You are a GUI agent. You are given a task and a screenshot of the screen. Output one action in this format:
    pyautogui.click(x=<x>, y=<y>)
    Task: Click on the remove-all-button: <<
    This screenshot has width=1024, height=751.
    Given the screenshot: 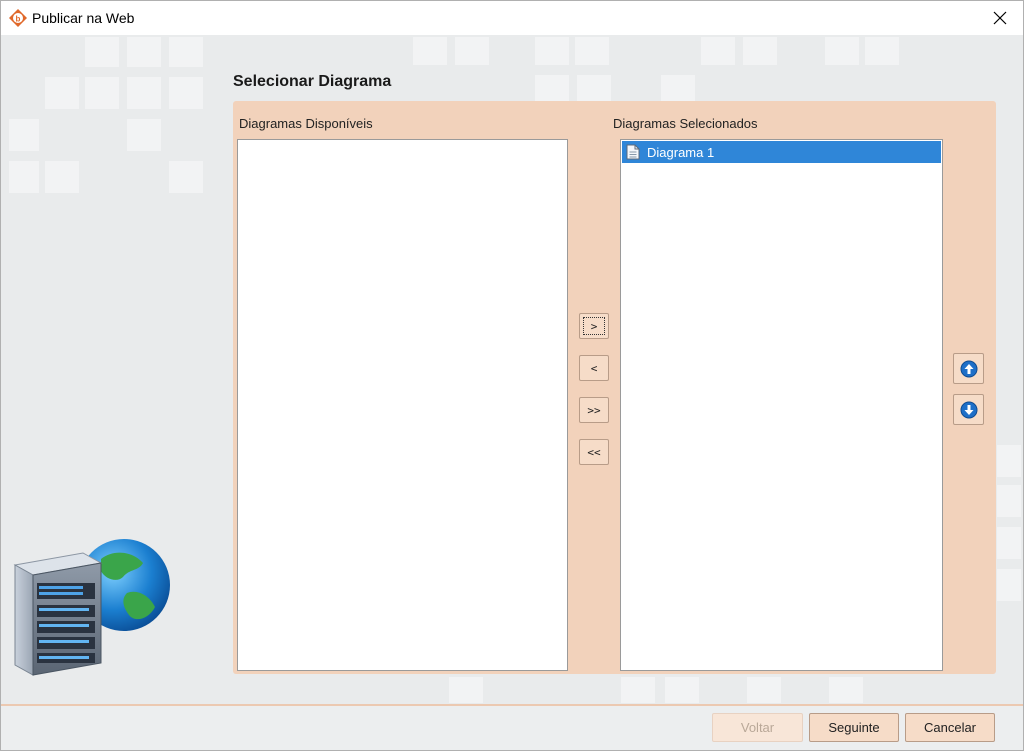 What is the action you would take?
    pyautogui.click(x=594, y=452)
    